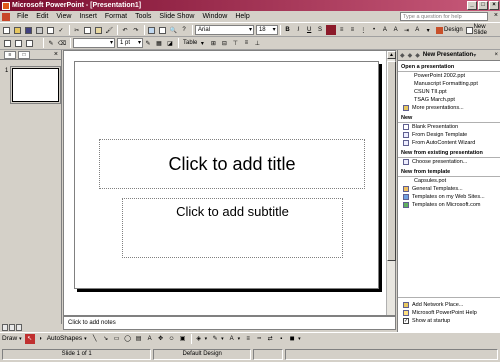 The image size is (500, 362). What do you see at coordinates (320, 30) in the screenshot?
I see `shadow-icon: S` at bounding box center [320, 30].